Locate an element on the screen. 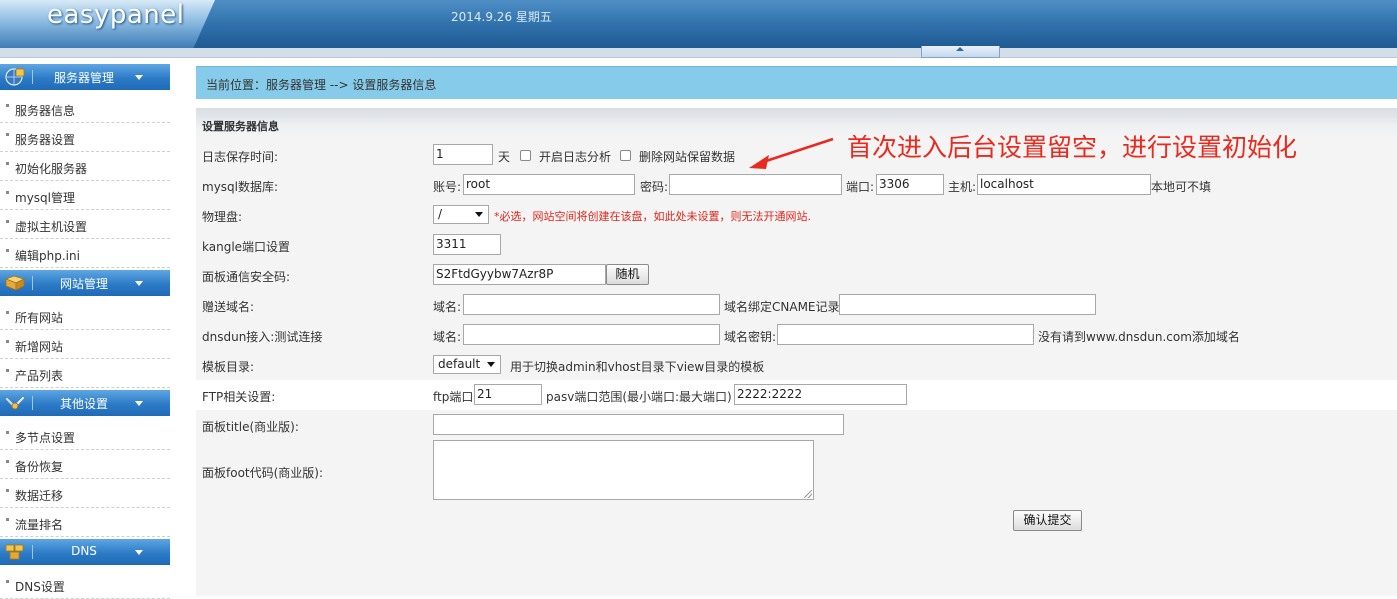  disk-warning: *必选，网站空间将创建在该盘，如此处未设置，则无法开通网站. is located at coordinates (652, 216).